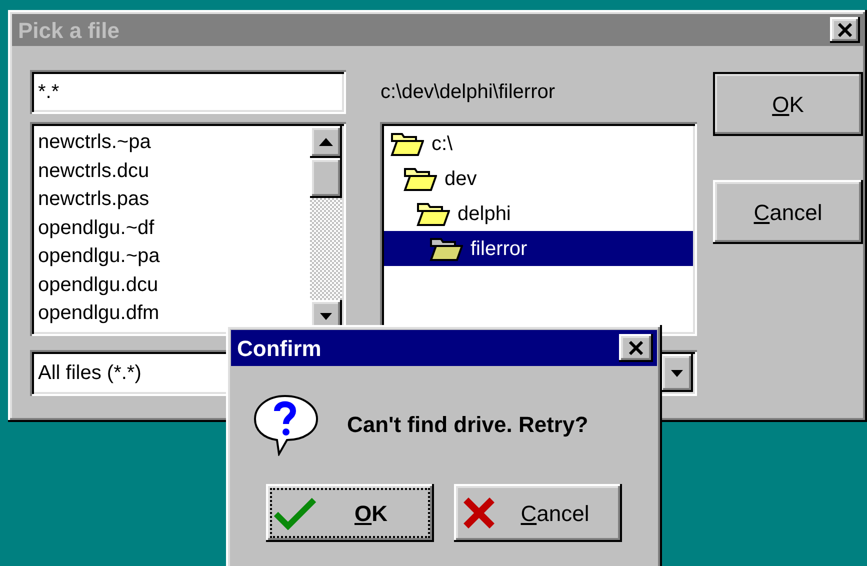  I want to click on check-icon, so click(295, 513).